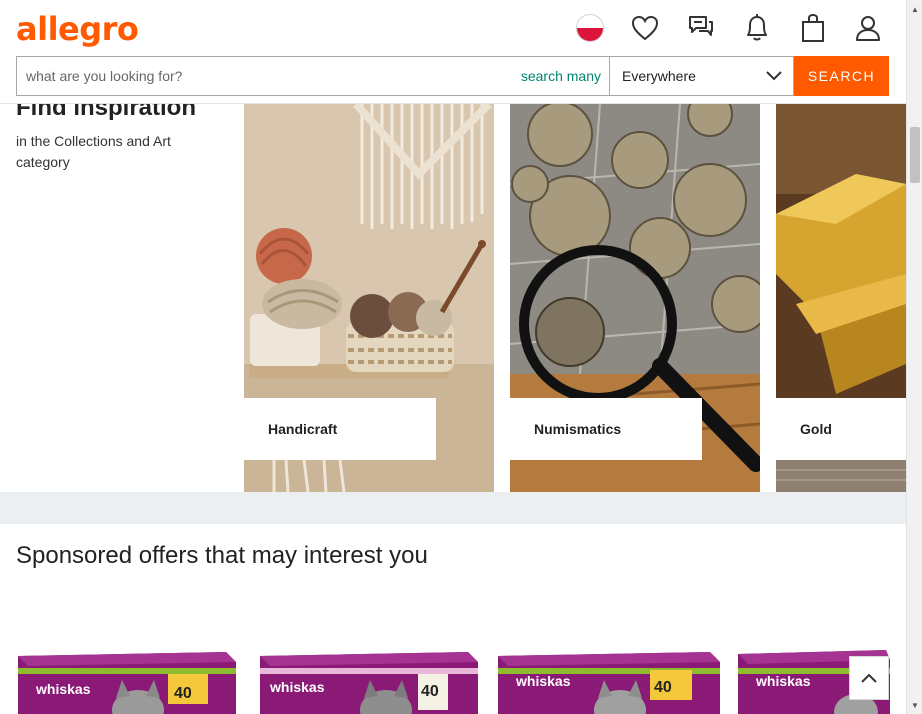  Describe the element at coordinates (914, 9) in the screenshot. I see `scroll-up-arrow-icon: ▲` at that location.